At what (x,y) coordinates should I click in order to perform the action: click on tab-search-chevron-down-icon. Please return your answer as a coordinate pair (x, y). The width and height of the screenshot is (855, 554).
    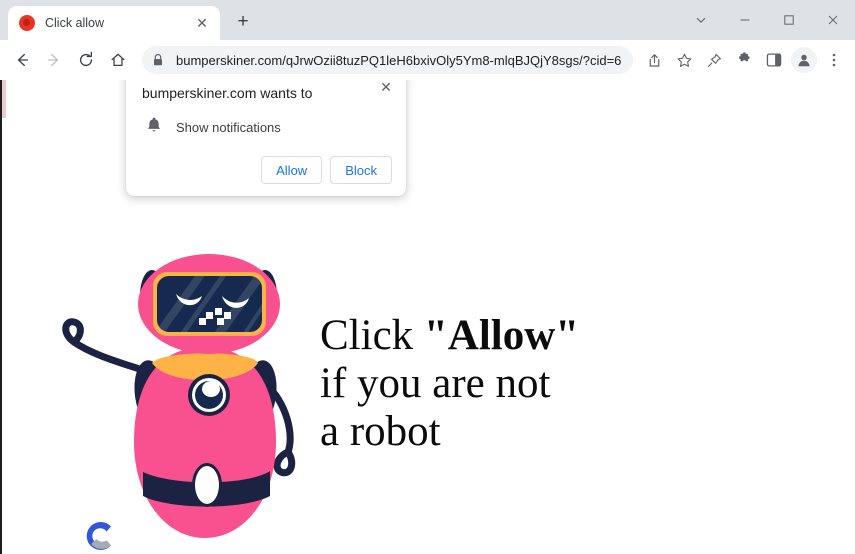
    Looking at the image, I should click on (701, 20).